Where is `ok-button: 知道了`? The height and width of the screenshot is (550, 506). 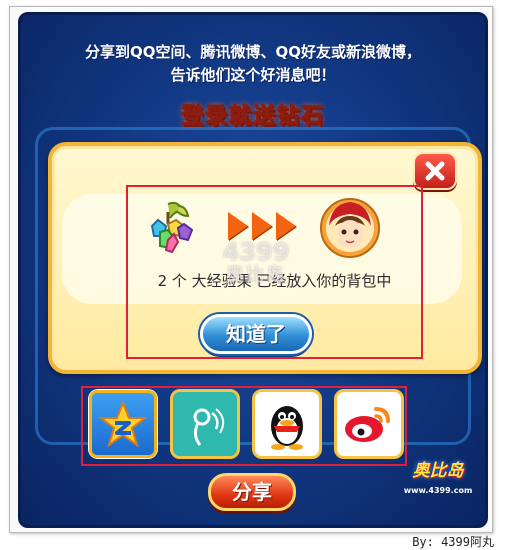
ok-button: 知道了 is located at coordinates (256, 334).